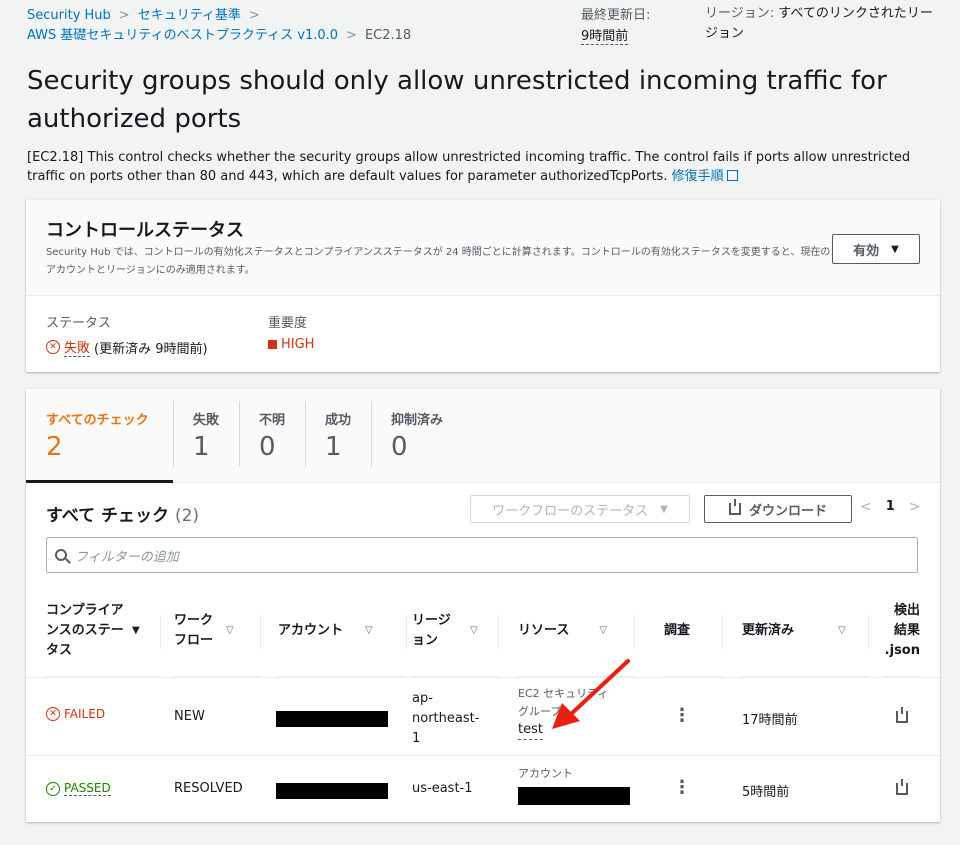 This screenshot has width=960, height=845. I want to click on filter-input: フィルターの追加, so click(482, 555).